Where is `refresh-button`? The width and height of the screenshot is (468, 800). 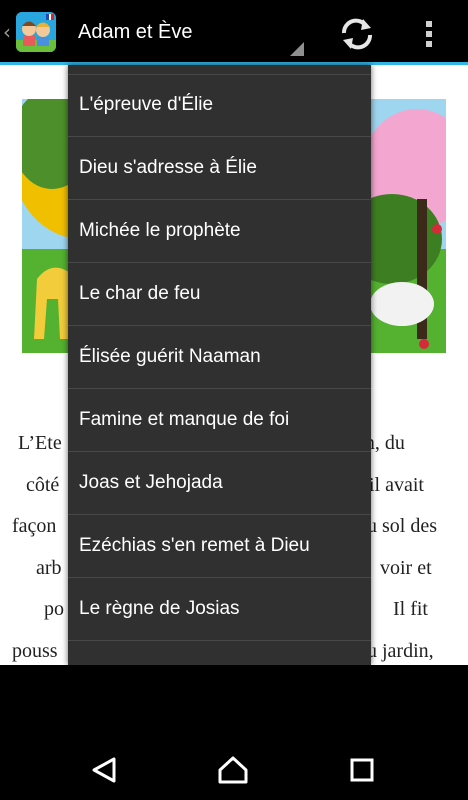 refresh-button is located at coordinates (357, 34).